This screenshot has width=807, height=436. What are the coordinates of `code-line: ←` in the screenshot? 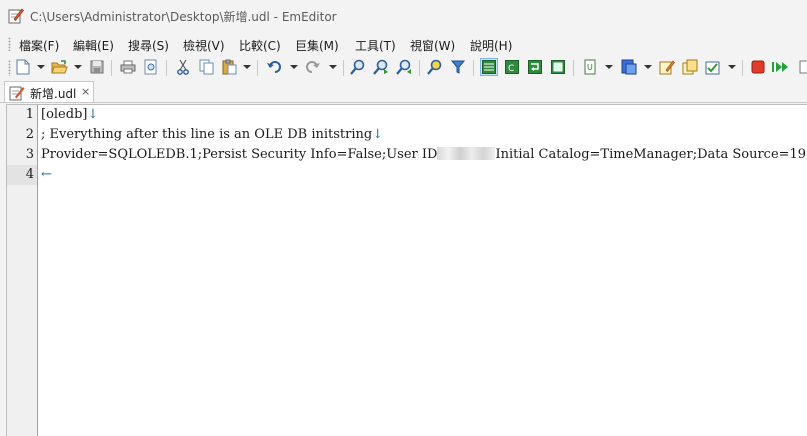 It's located at (46, 174).